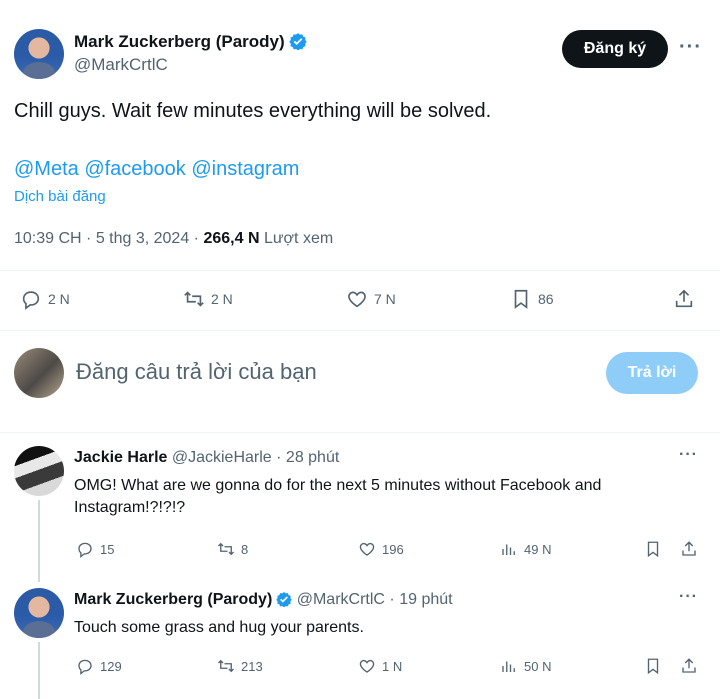 The height and width of the screenshot is (699, 720). Describe the element at coordinates (381, 549) in the screenshot. I see `like-action: 196` at that location.